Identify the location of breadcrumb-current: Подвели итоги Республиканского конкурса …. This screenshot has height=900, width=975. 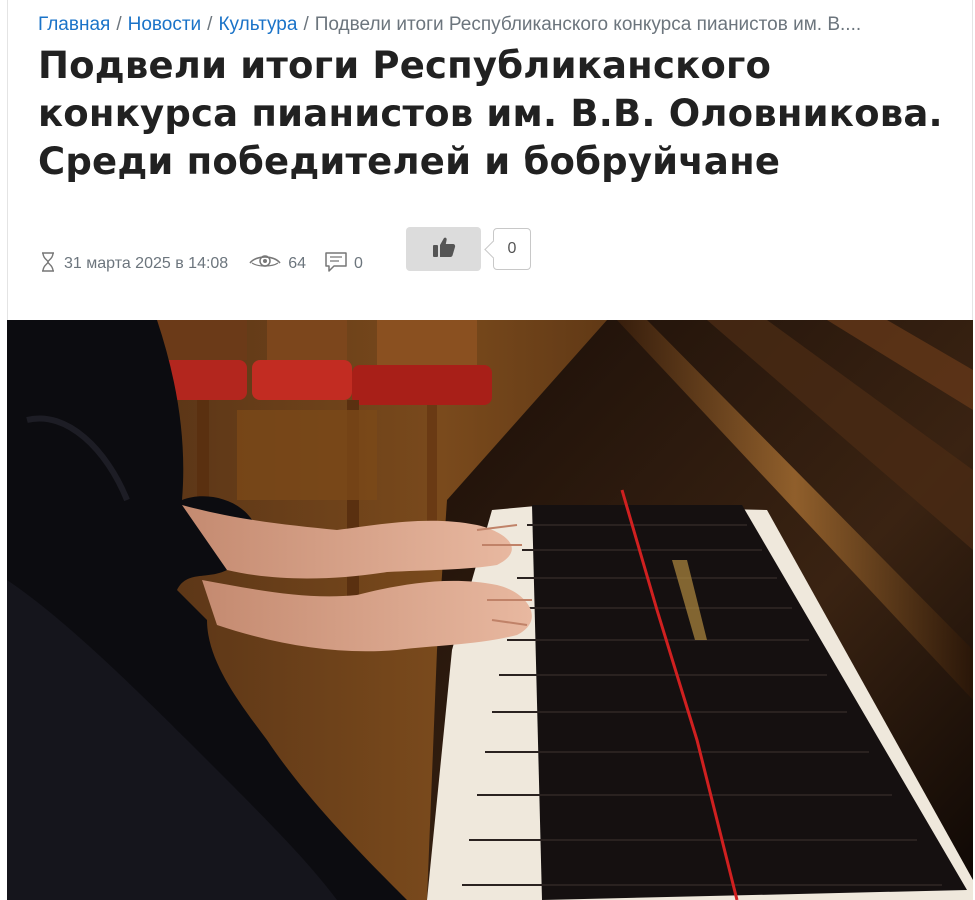
(588, 24).